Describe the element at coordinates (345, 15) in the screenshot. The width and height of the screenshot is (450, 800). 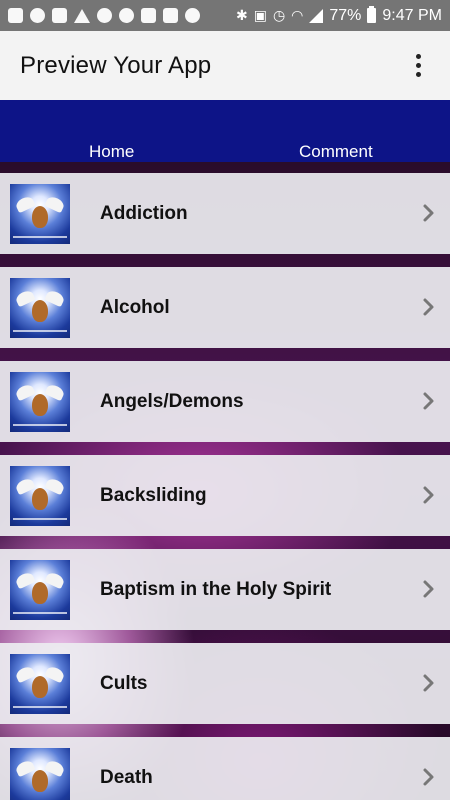
I see `battery-percent: 77%` at that location.